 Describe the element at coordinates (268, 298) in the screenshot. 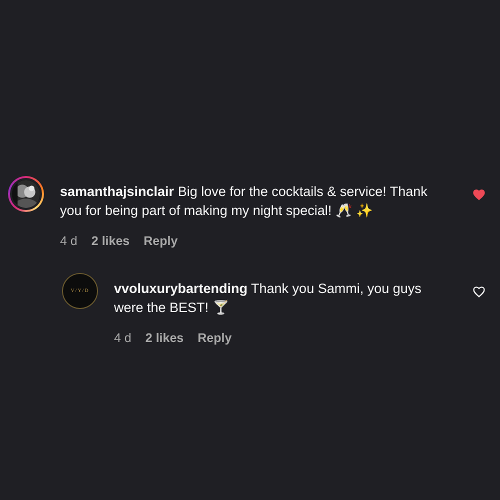

I see `comment-text: vvoluxurybartending Thank you Sammi, you guys were the BEST! 🍸` at that location.